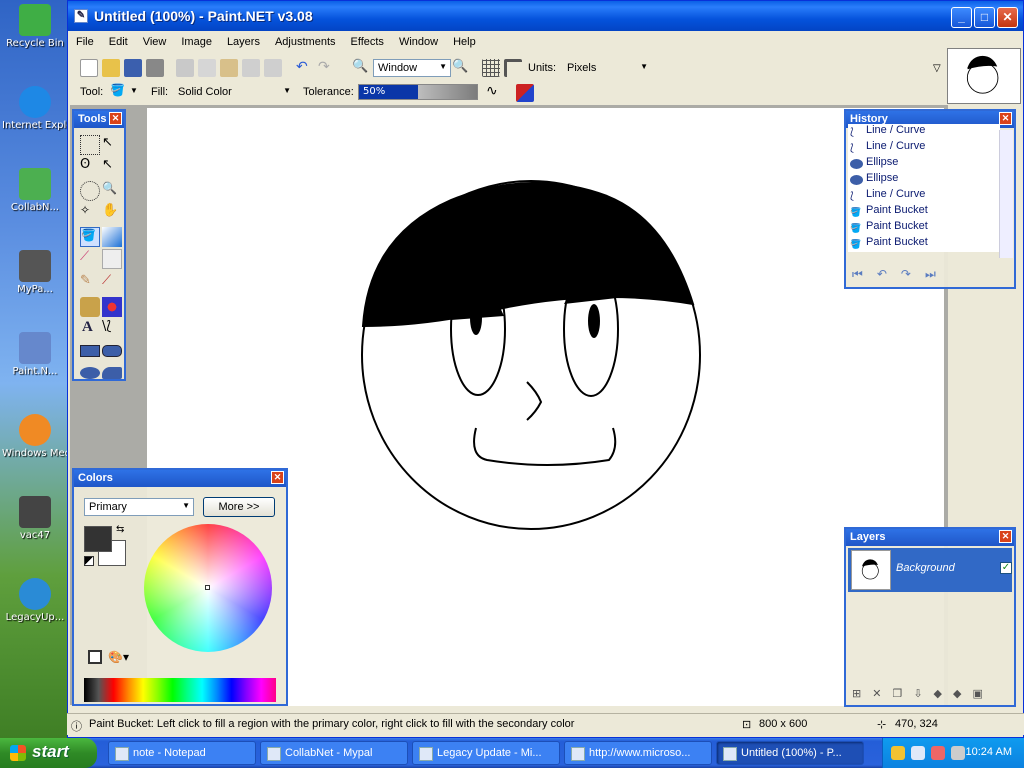  I want to click on volume-icon, so click(958, 753).